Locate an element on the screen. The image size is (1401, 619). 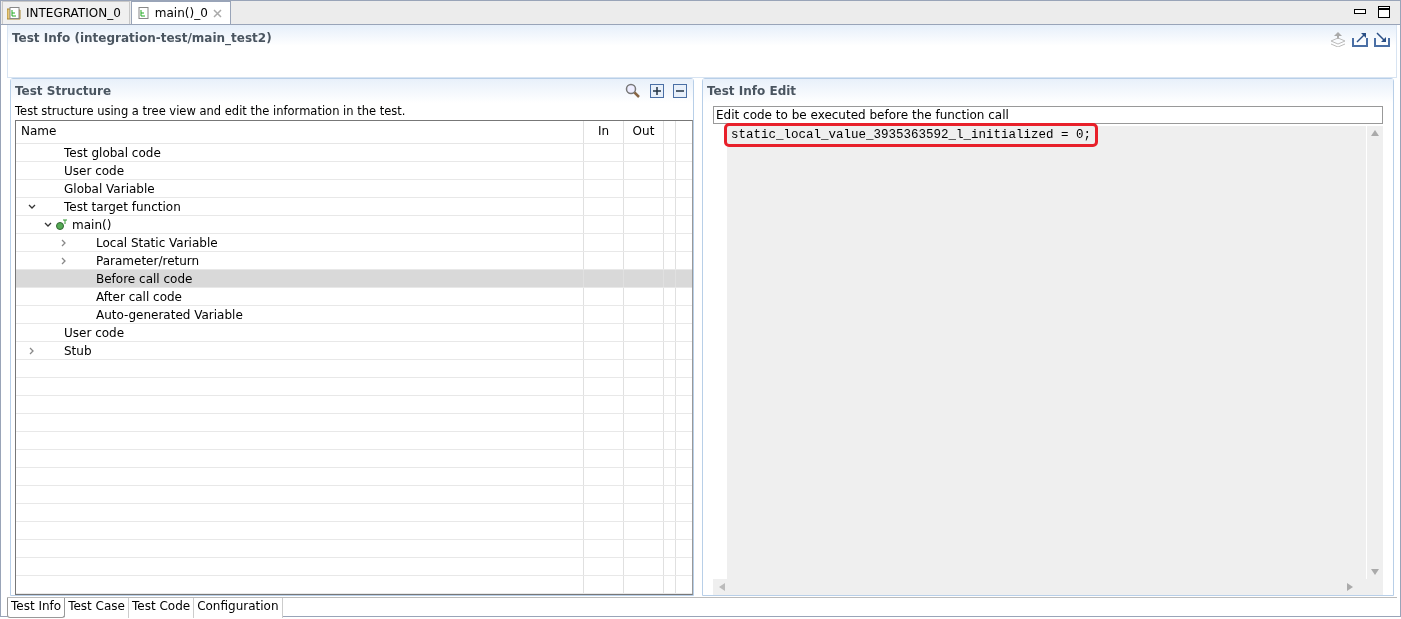
expand-all-icon is located at coordinates (657, 91).